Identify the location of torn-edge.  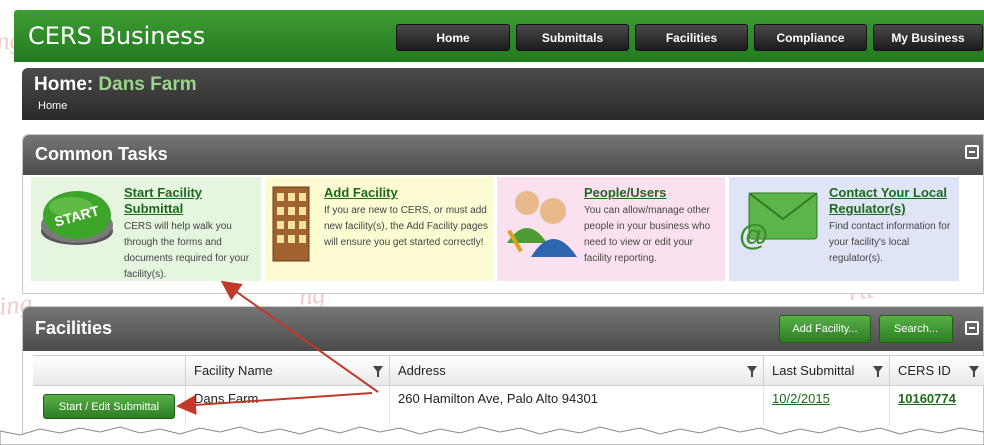
(492, 435).